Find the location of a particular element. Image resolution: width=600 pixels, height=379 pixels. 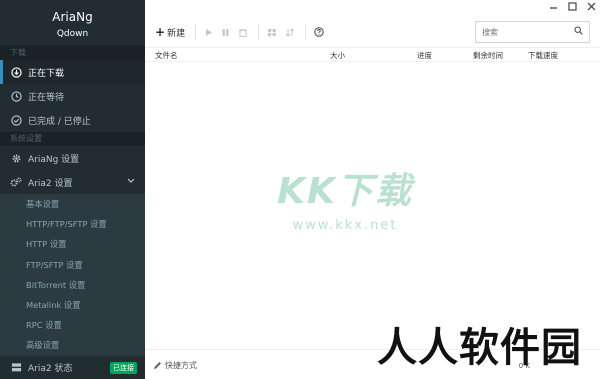

brand: AriaNg Qdown is located at coordinates (72, 23).